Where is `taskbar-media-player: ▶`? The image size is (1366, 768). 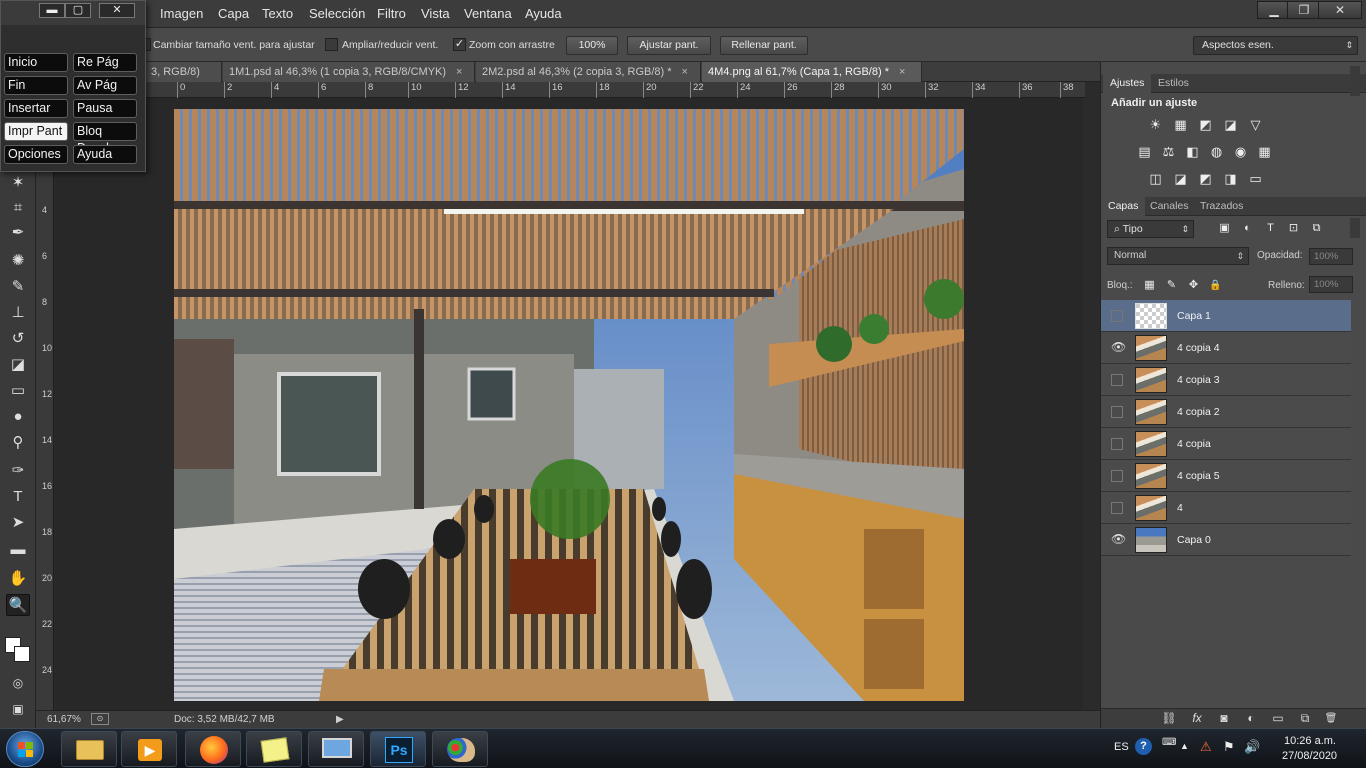 taskbar-media-player: ▶ is located at coordinates (149, 749).